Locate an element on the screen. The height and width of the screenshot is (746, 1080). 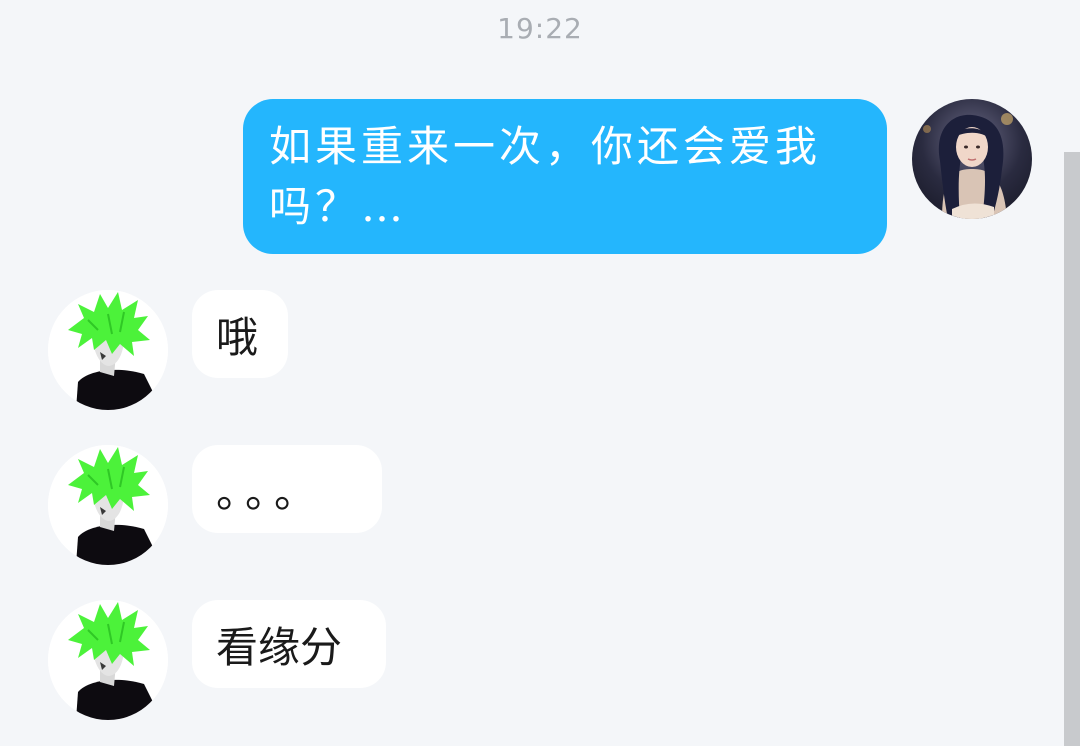
incoming-message-bubble: 哦 is located at coordinates (240, 334).